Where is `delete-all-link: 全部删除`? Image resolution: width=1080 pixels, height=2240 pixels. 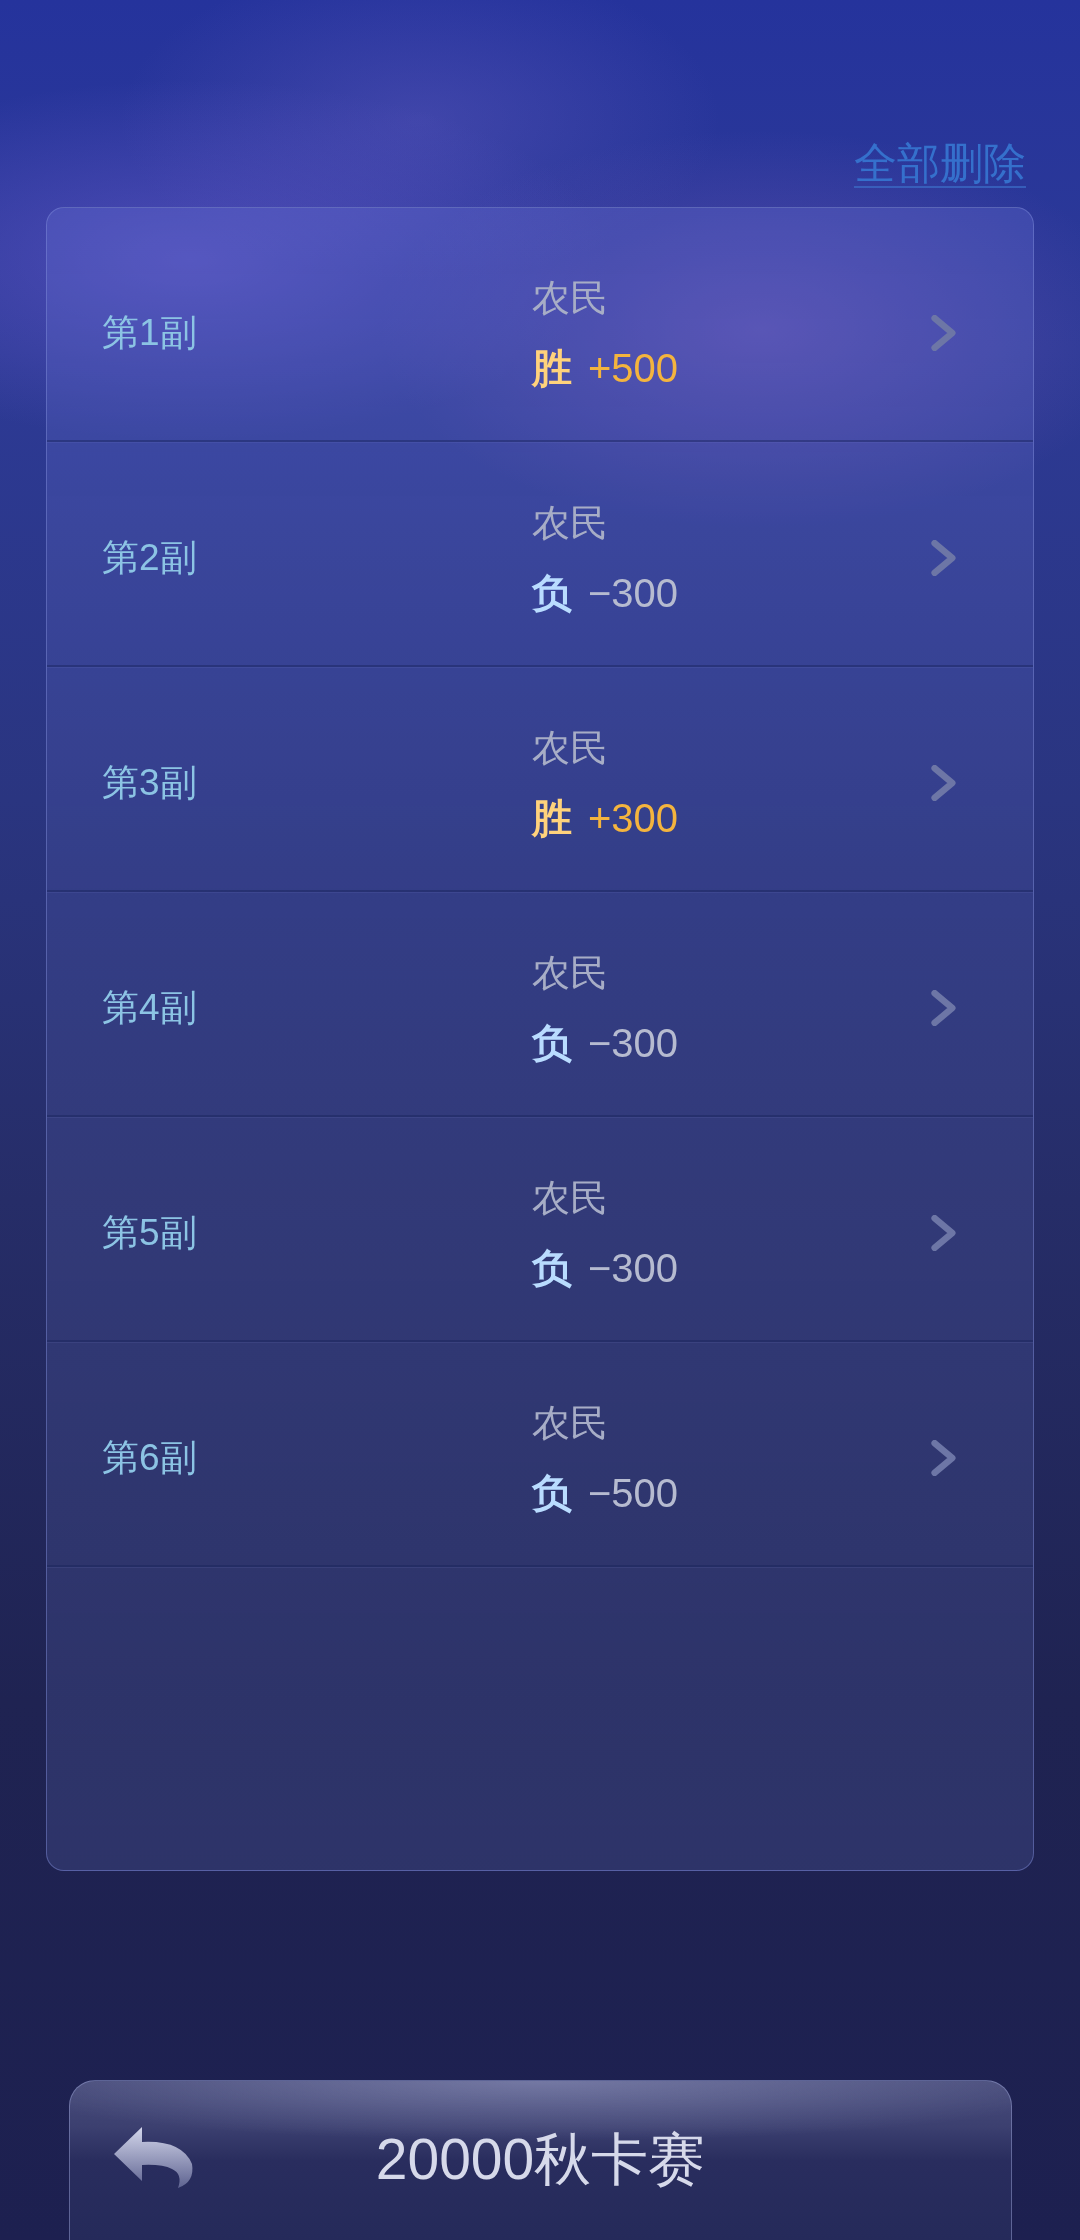 delete-all-link: 全部删除 is located at coordinates (940, 164).